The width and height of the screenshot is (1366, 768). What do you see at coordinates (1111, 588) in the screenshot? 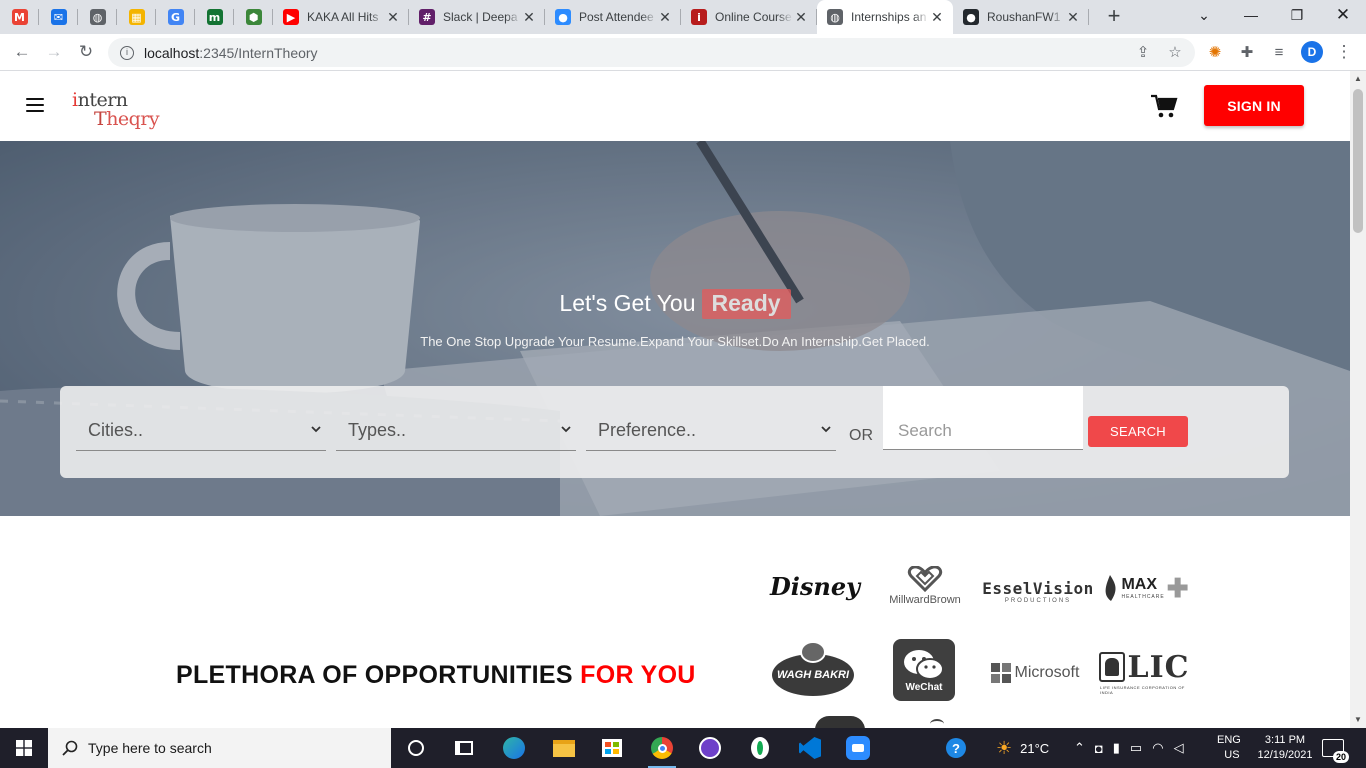
I see `flame-icon` at bounding box center [1111, 588].